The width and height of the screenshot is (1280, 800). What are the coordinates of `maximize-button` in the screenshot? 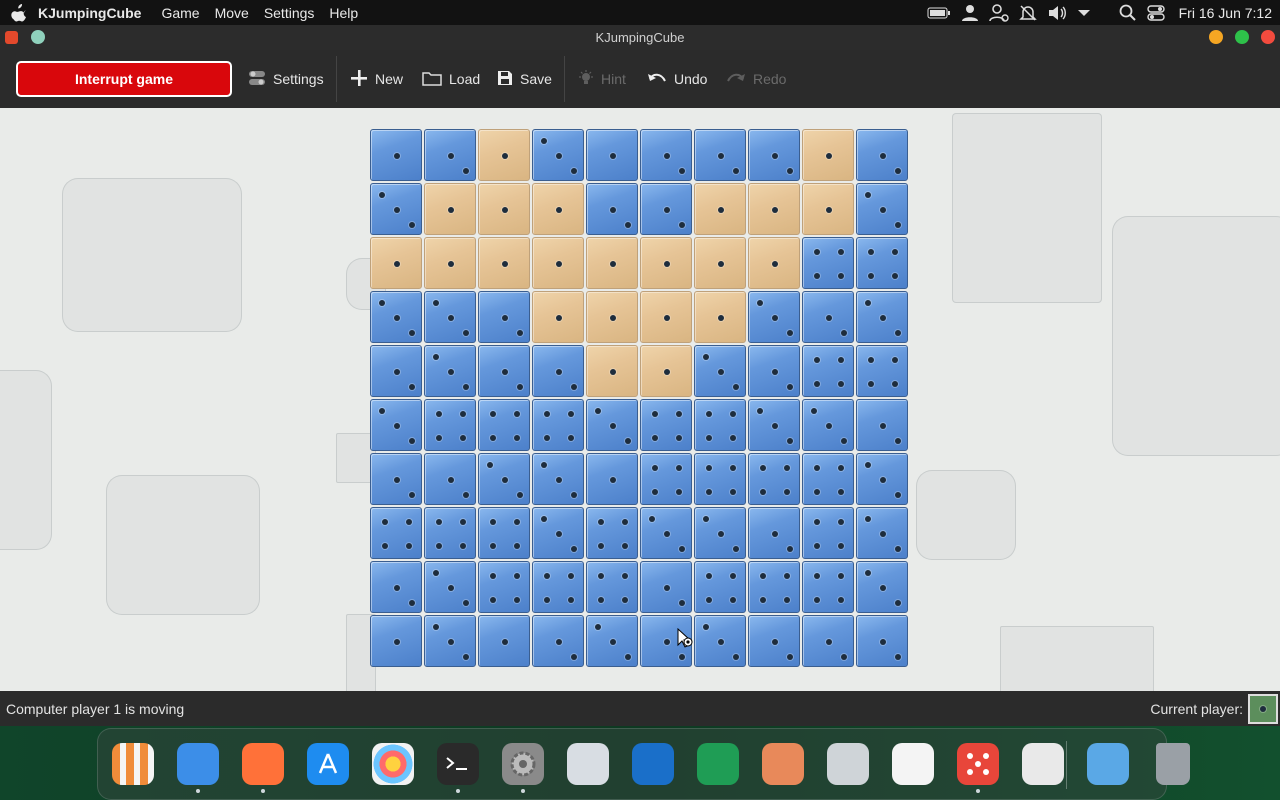 It's located at (1242, 37).